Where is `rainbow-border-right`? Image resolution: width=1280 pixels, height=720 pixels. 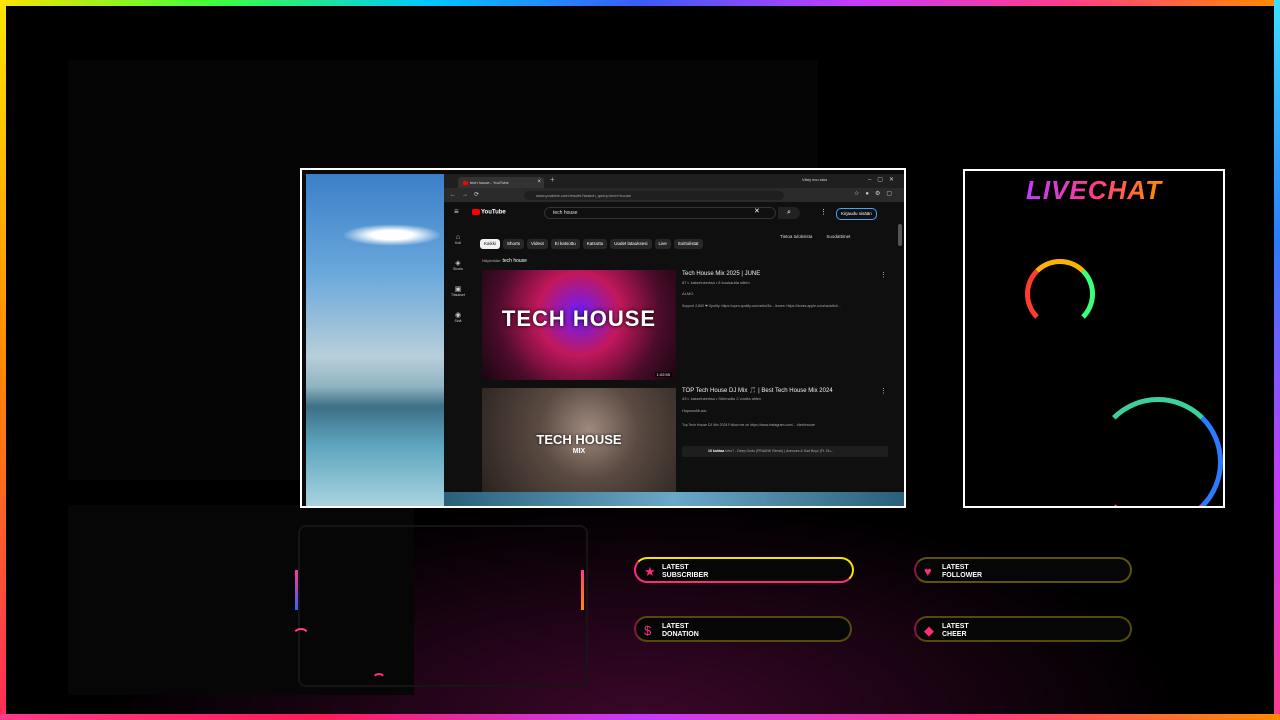 rainbow-border-right is located at coordinates (1277, 360).